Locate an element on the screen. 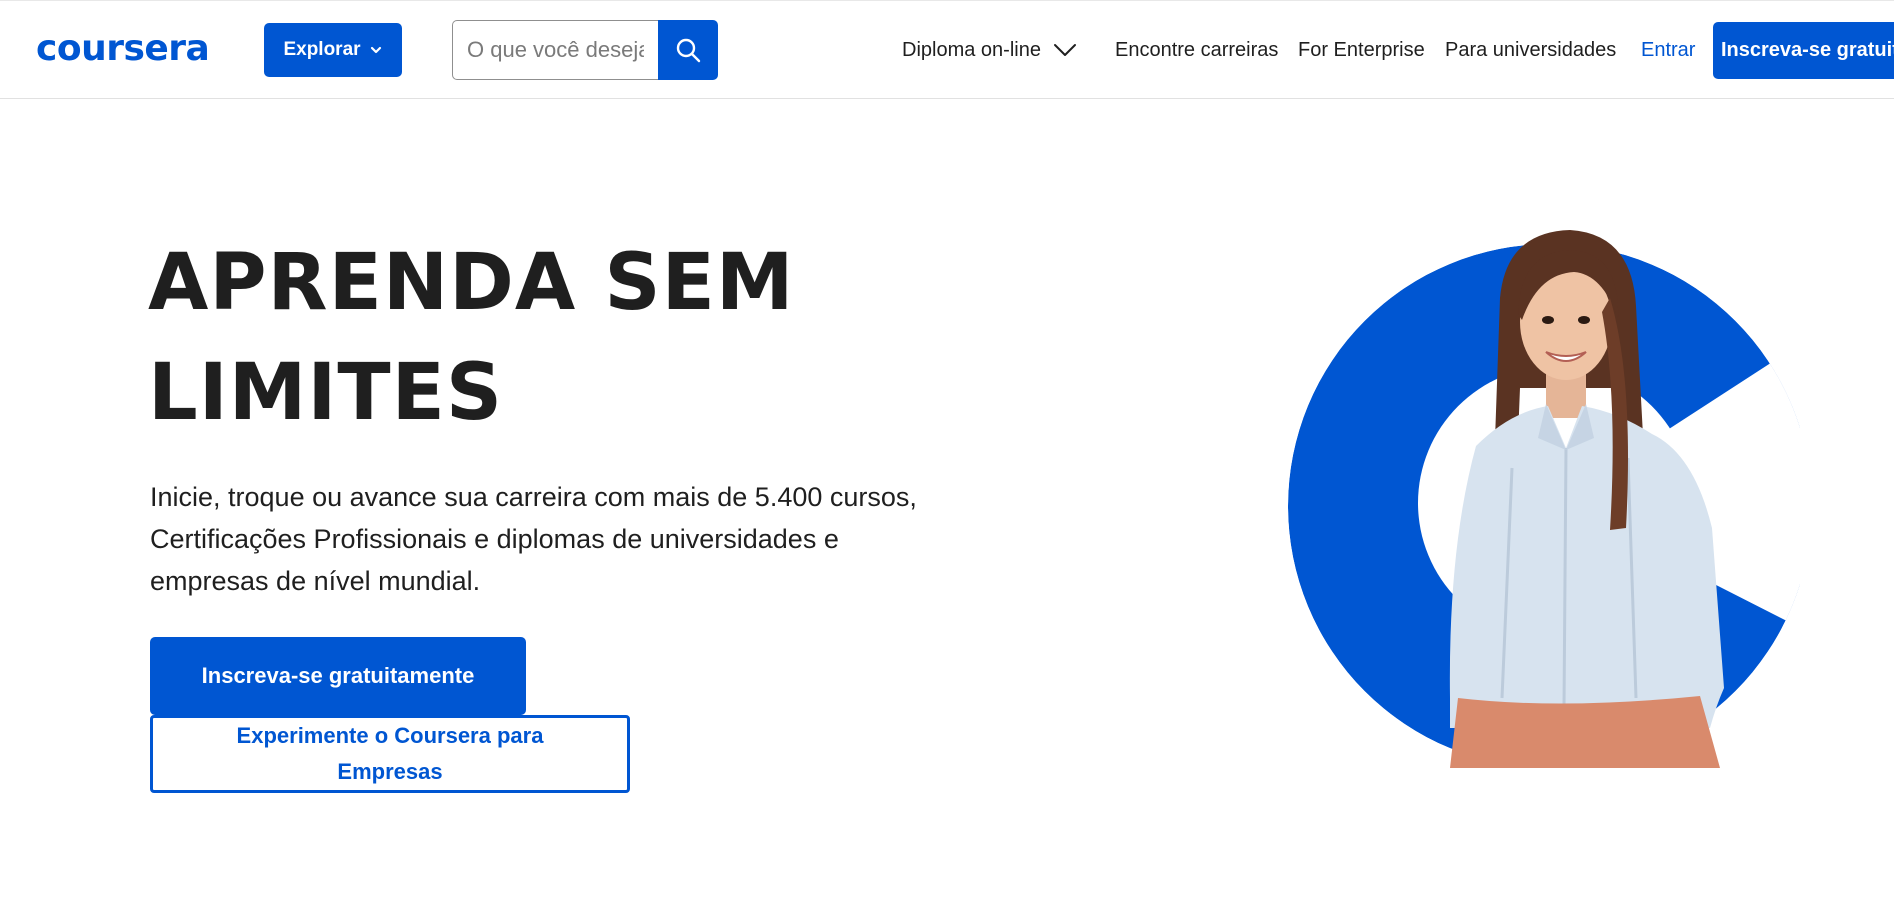 The height and width of the screenshot is (913, 1894). explore-button: Explorar is located at coordinates (333, 50).